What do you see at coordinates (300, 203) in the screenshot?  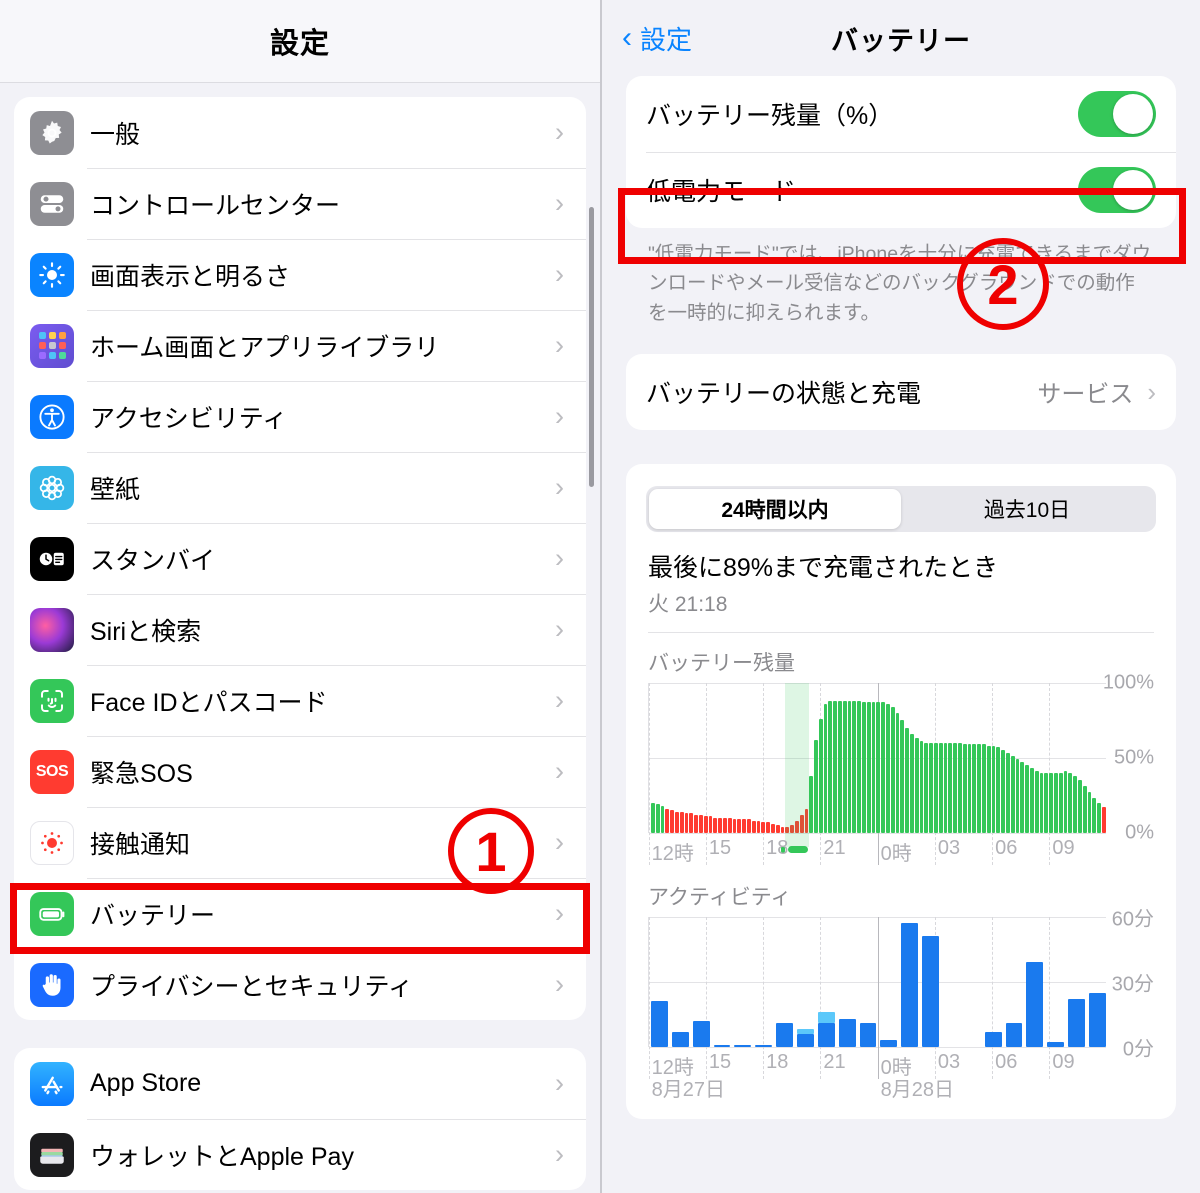 I see `sidebar-item-control-center: コントロールセンター ›` at bounding box center [300, 203].